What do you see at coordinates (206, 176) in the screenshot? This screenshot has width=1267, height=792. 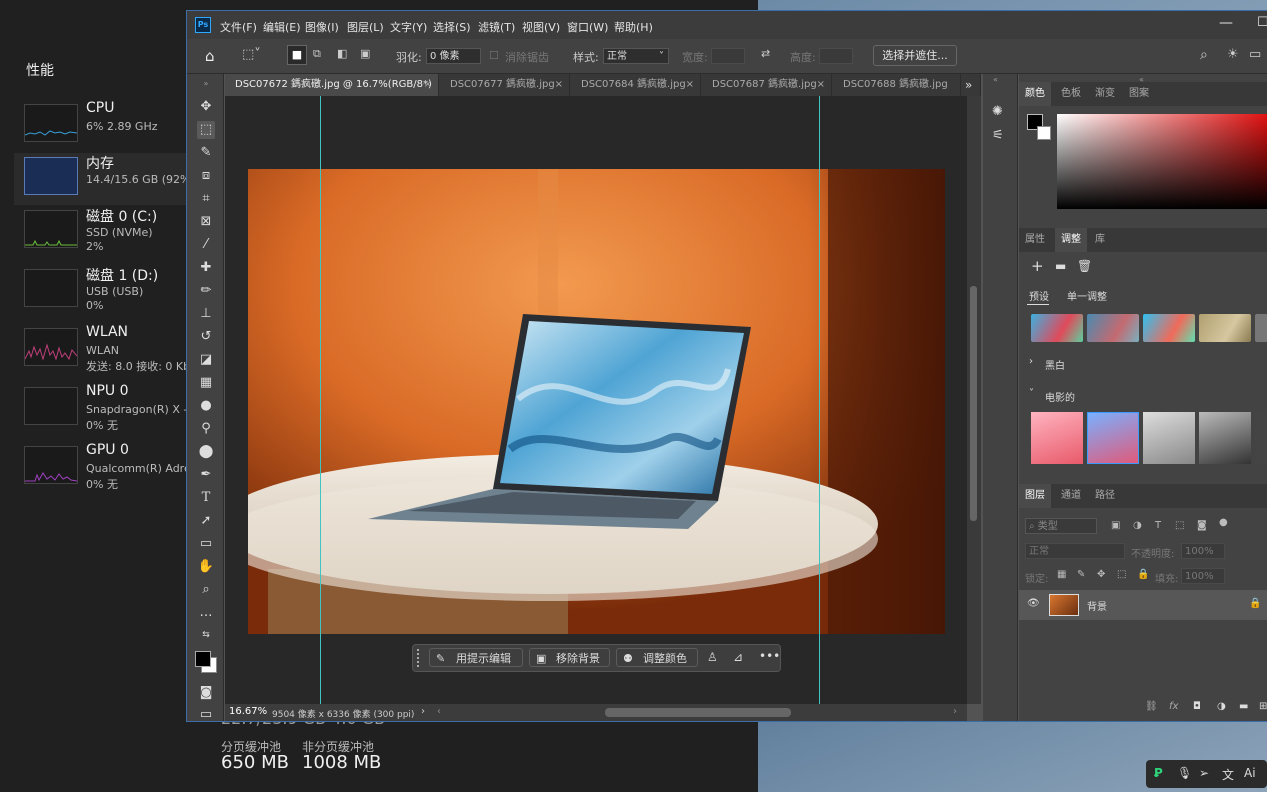 I see `object-select-tool-icon: ⧈` at bounding box center [206, 176].